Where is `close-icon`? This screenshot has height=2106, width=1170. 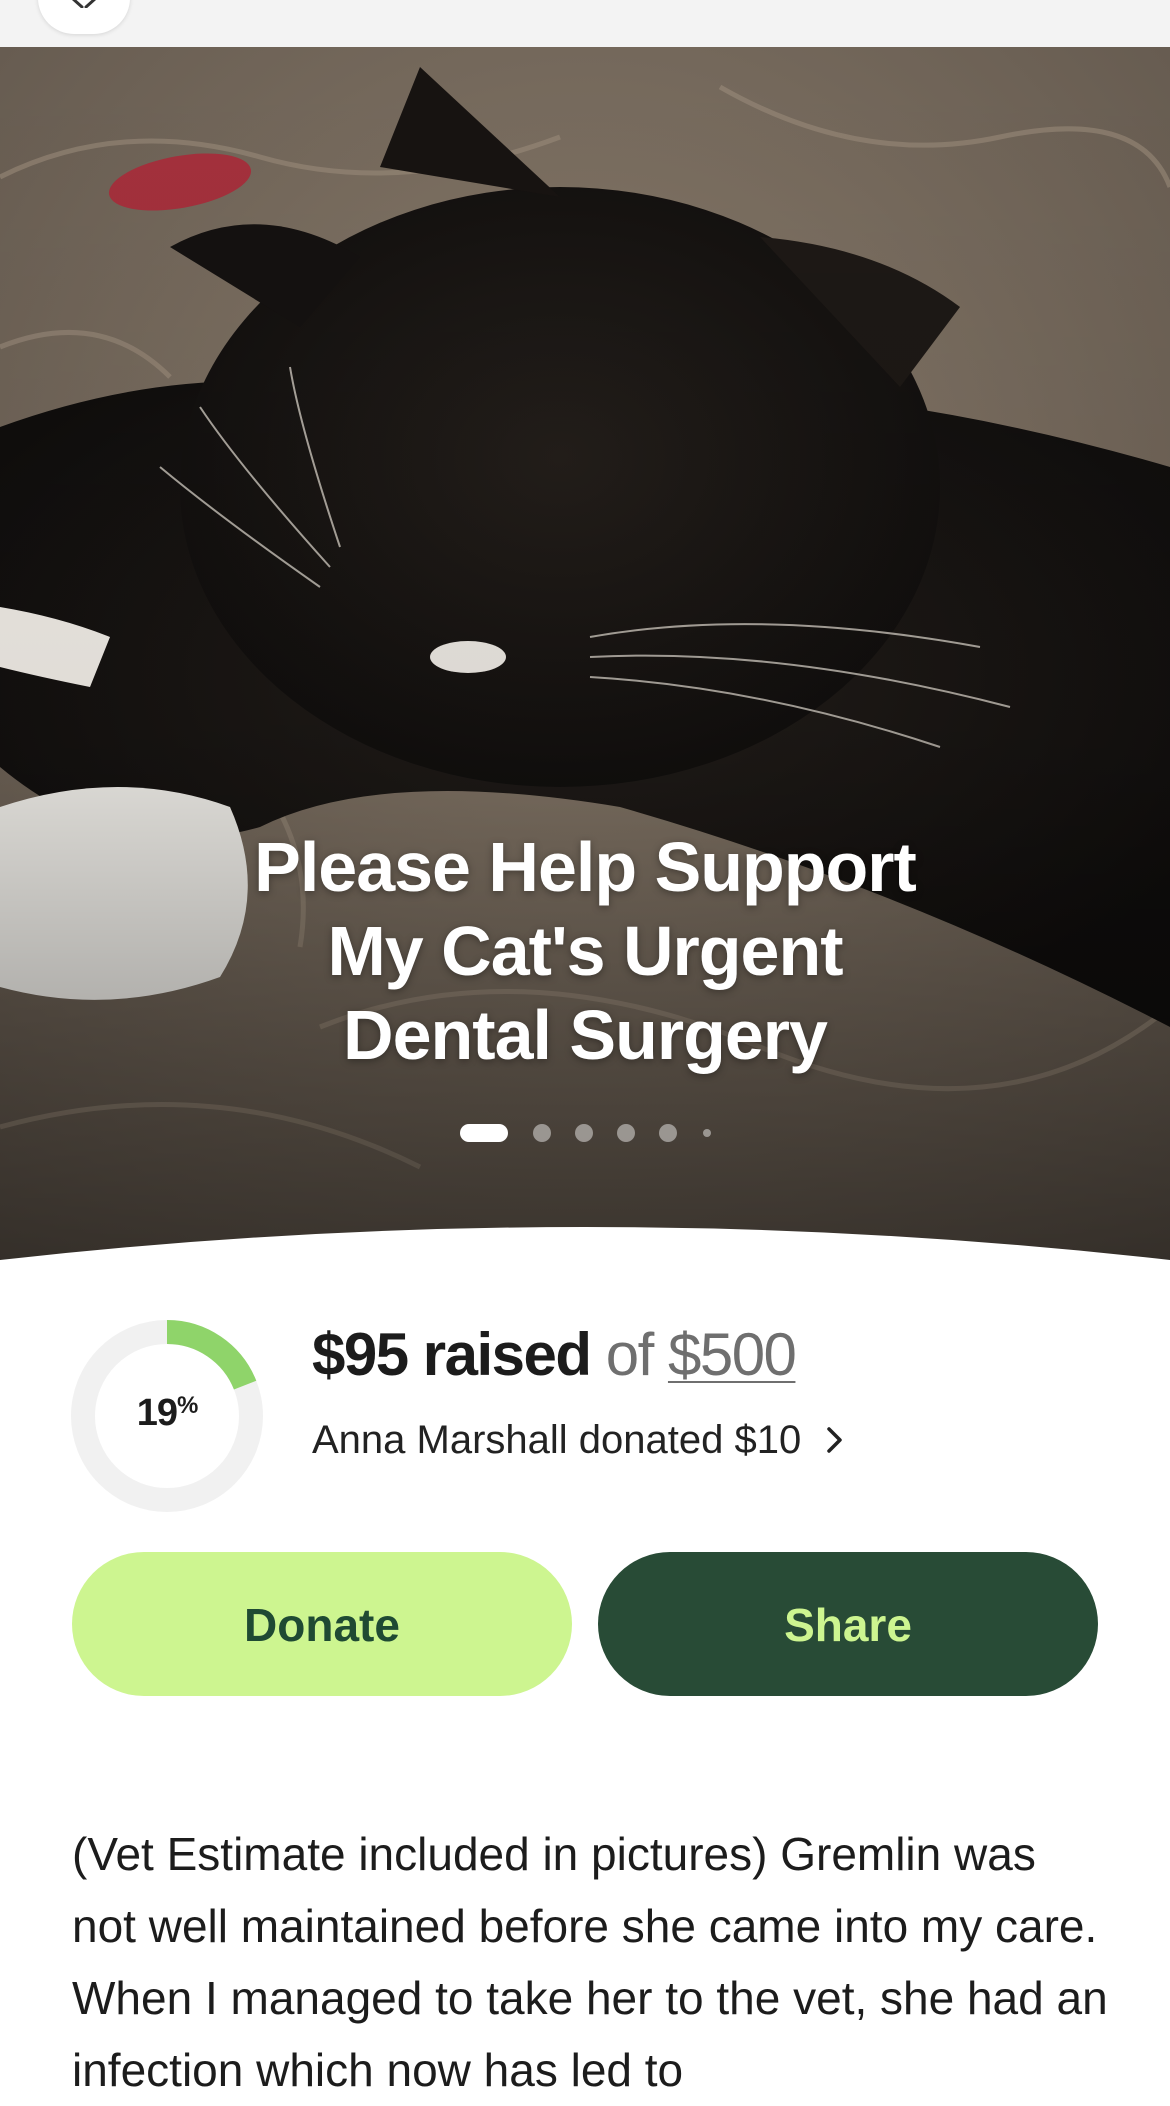 close-icon is located at coordinates (84, 4).